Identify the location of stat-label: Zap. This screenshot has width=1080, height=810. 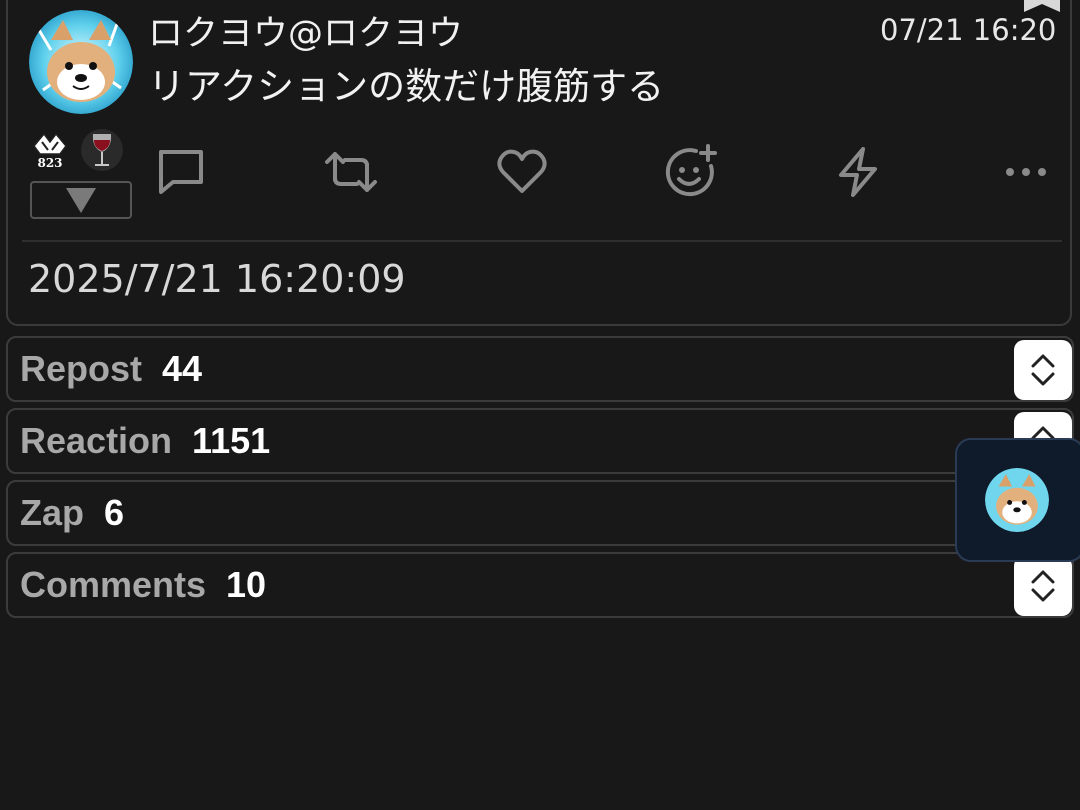
(52, 512).